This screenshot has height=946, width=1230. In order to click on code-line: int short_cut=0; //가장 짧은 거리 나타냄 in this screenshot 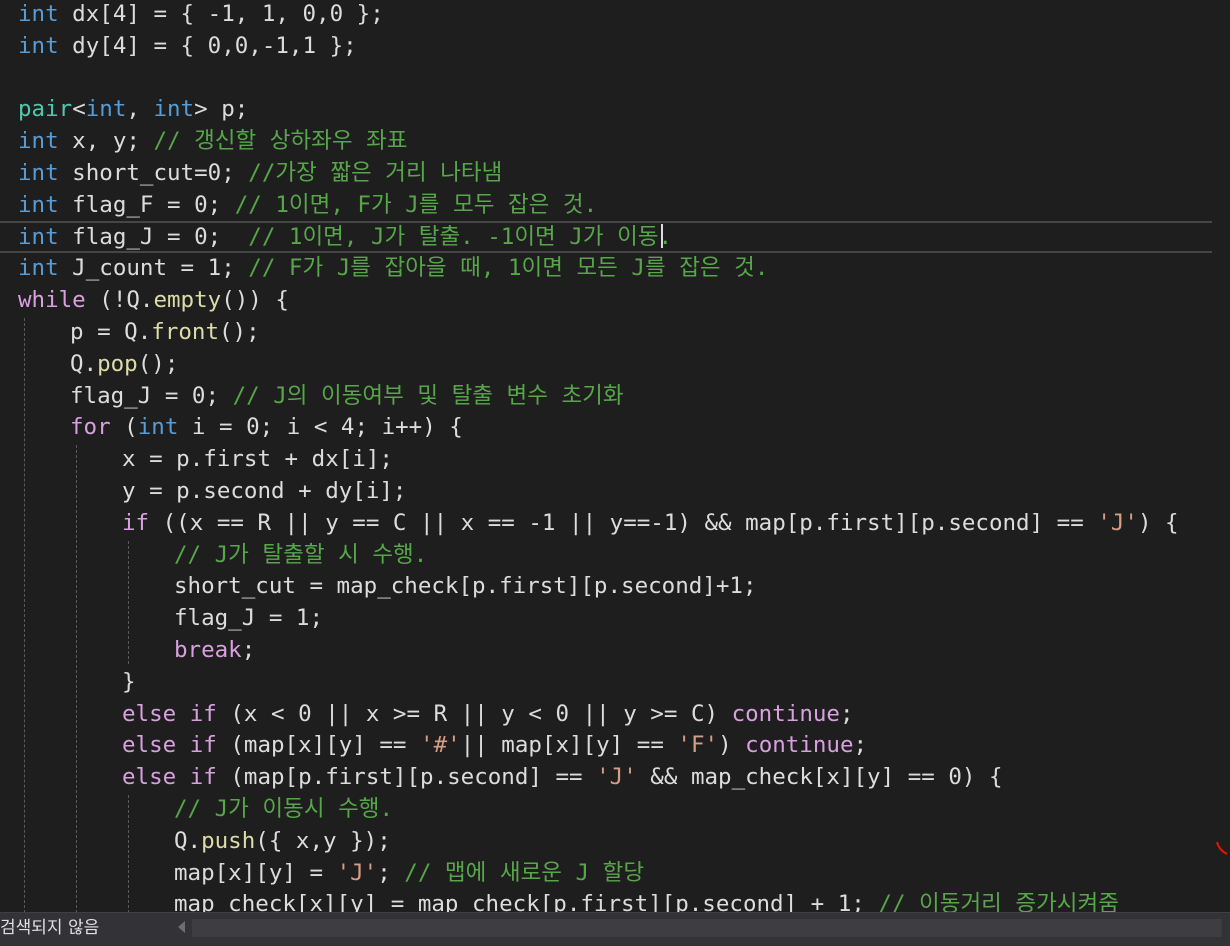, I will do `click(606, 173)`.